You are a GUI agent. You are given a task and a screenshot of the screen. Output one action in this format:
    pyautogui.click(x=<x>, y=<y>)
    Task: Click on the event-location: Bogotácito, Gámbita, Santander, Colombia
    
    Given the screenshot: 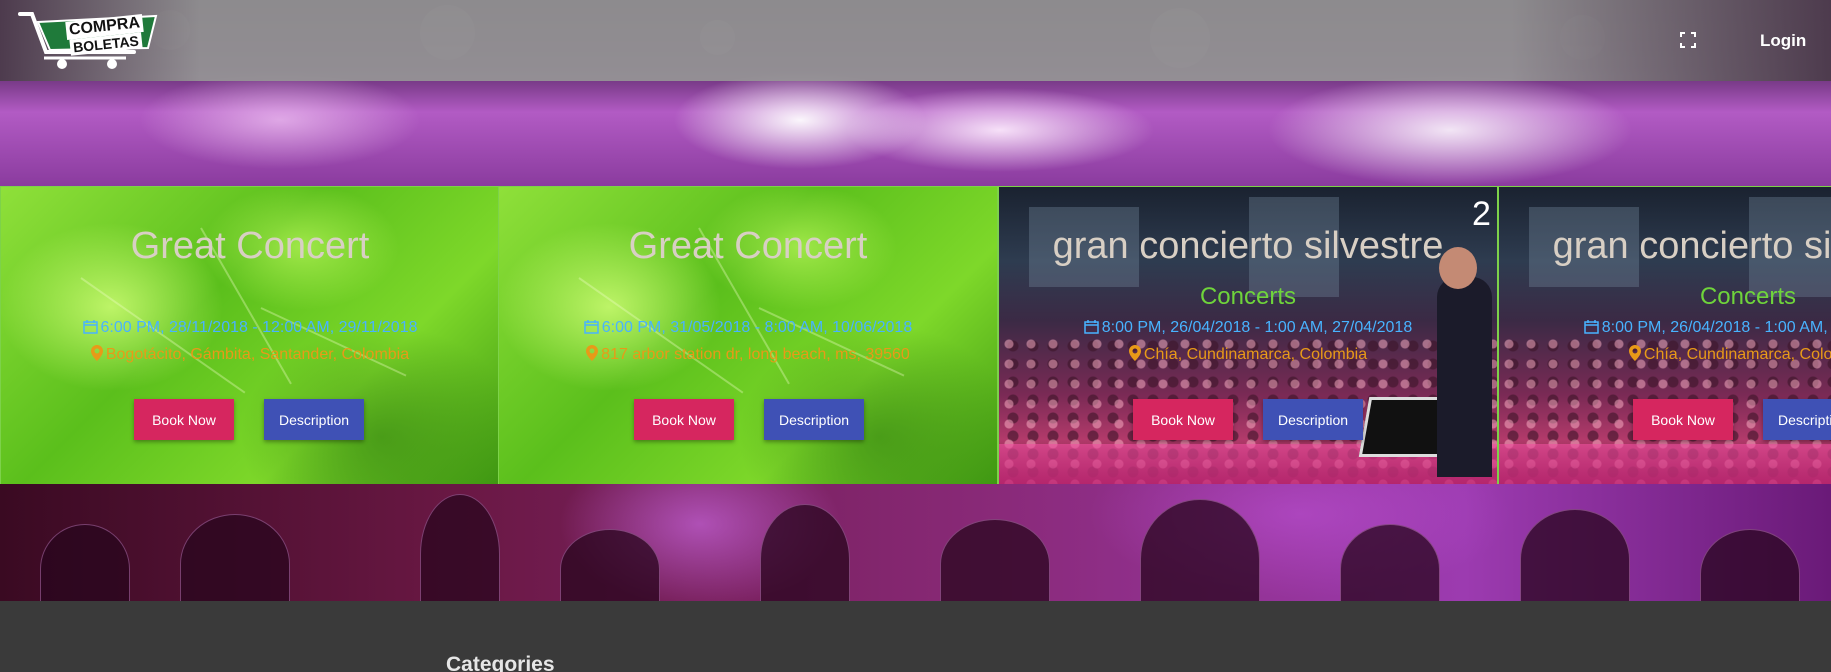 What is the action you would take?
    pyautogui.click(x=250, y=354)
    